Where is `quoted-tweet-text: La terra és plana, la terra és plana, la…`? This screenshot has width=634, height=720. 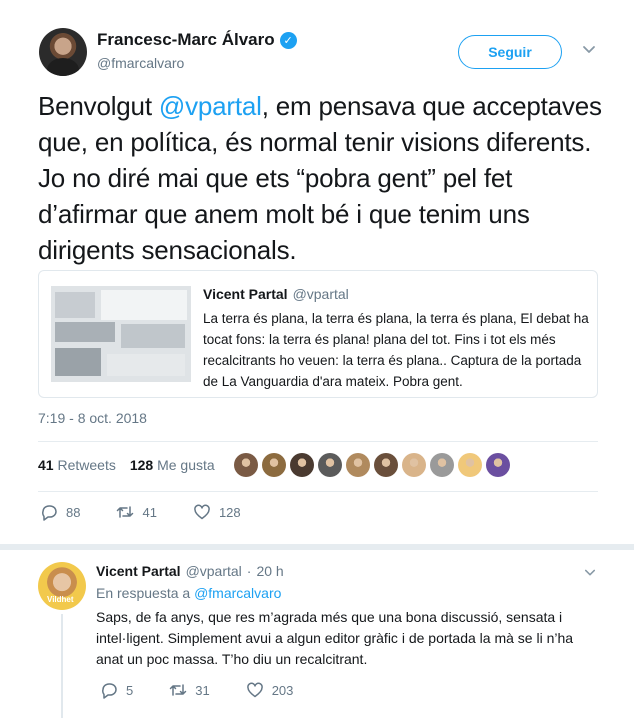 quoted-tweet-text: La terra és plana, la terra és plana, la… is located at coordinates (396, 350).